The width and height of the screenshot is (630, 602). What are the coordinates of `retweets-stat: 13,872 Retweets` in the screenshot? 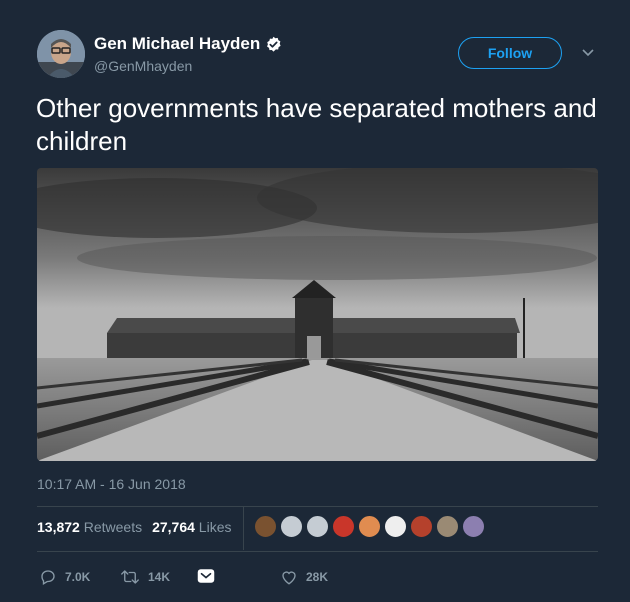 It's located at (89, 527).